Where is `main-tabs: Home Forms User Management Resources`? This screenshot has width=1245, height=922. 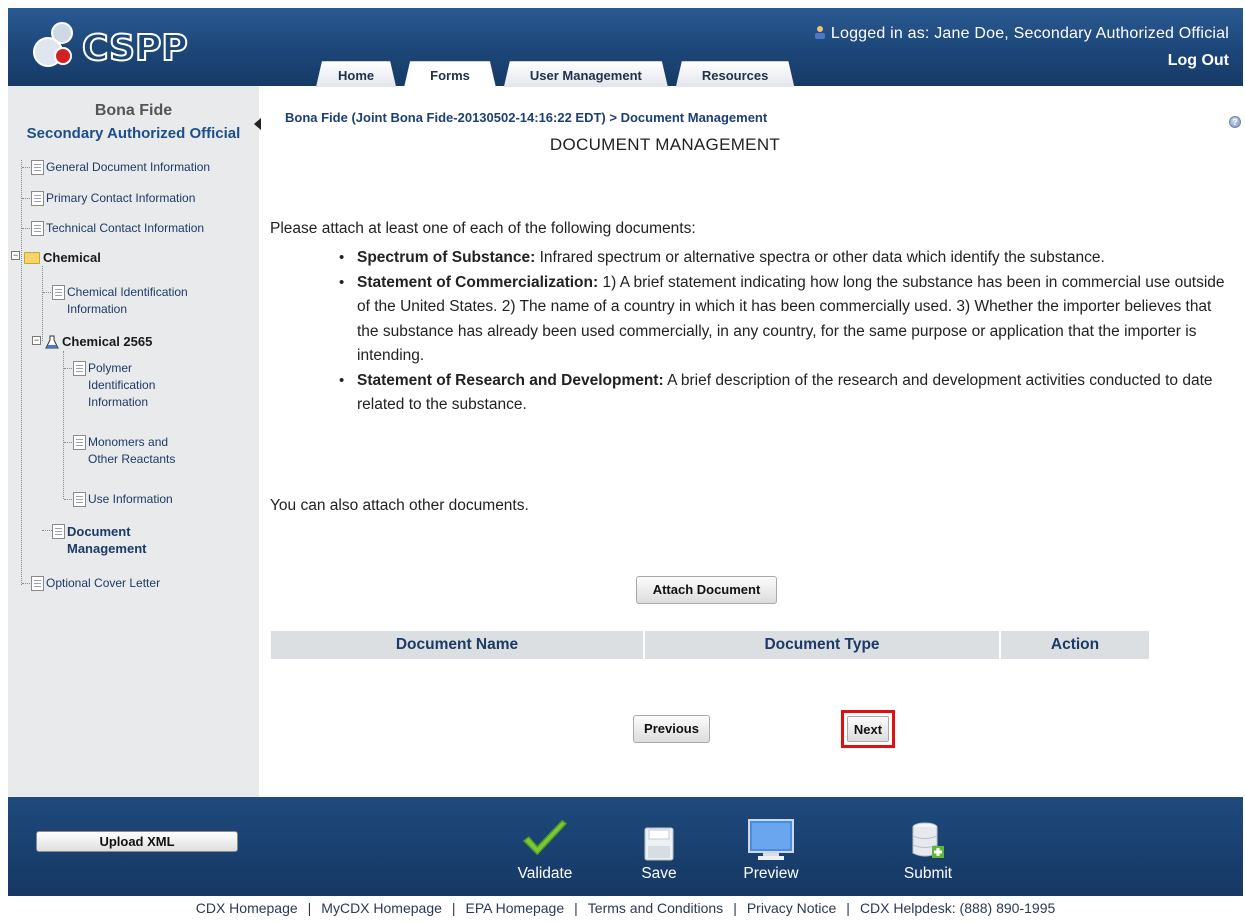
main-tabs: Home Forms User Management Resources is located at coordinates (559, 74).